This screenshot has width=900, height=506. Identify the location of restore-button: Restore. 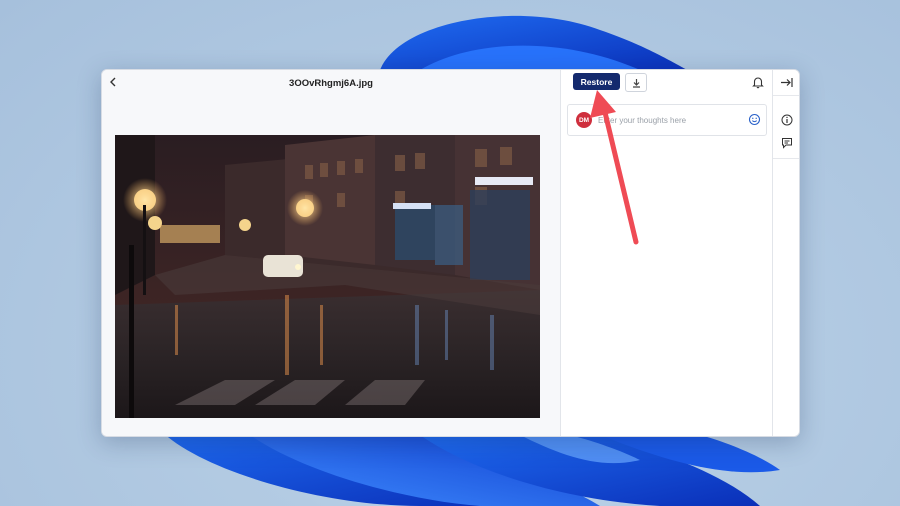
(596, 81).